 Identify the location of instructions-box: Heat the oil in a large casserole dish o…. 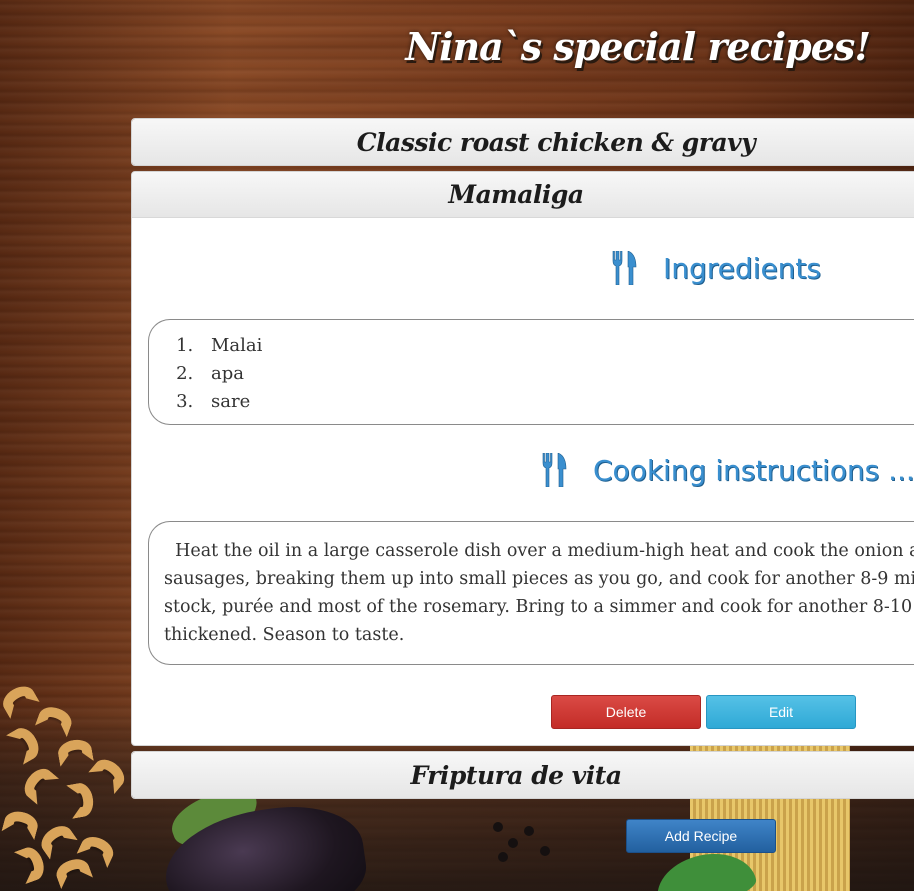
(531, 593).